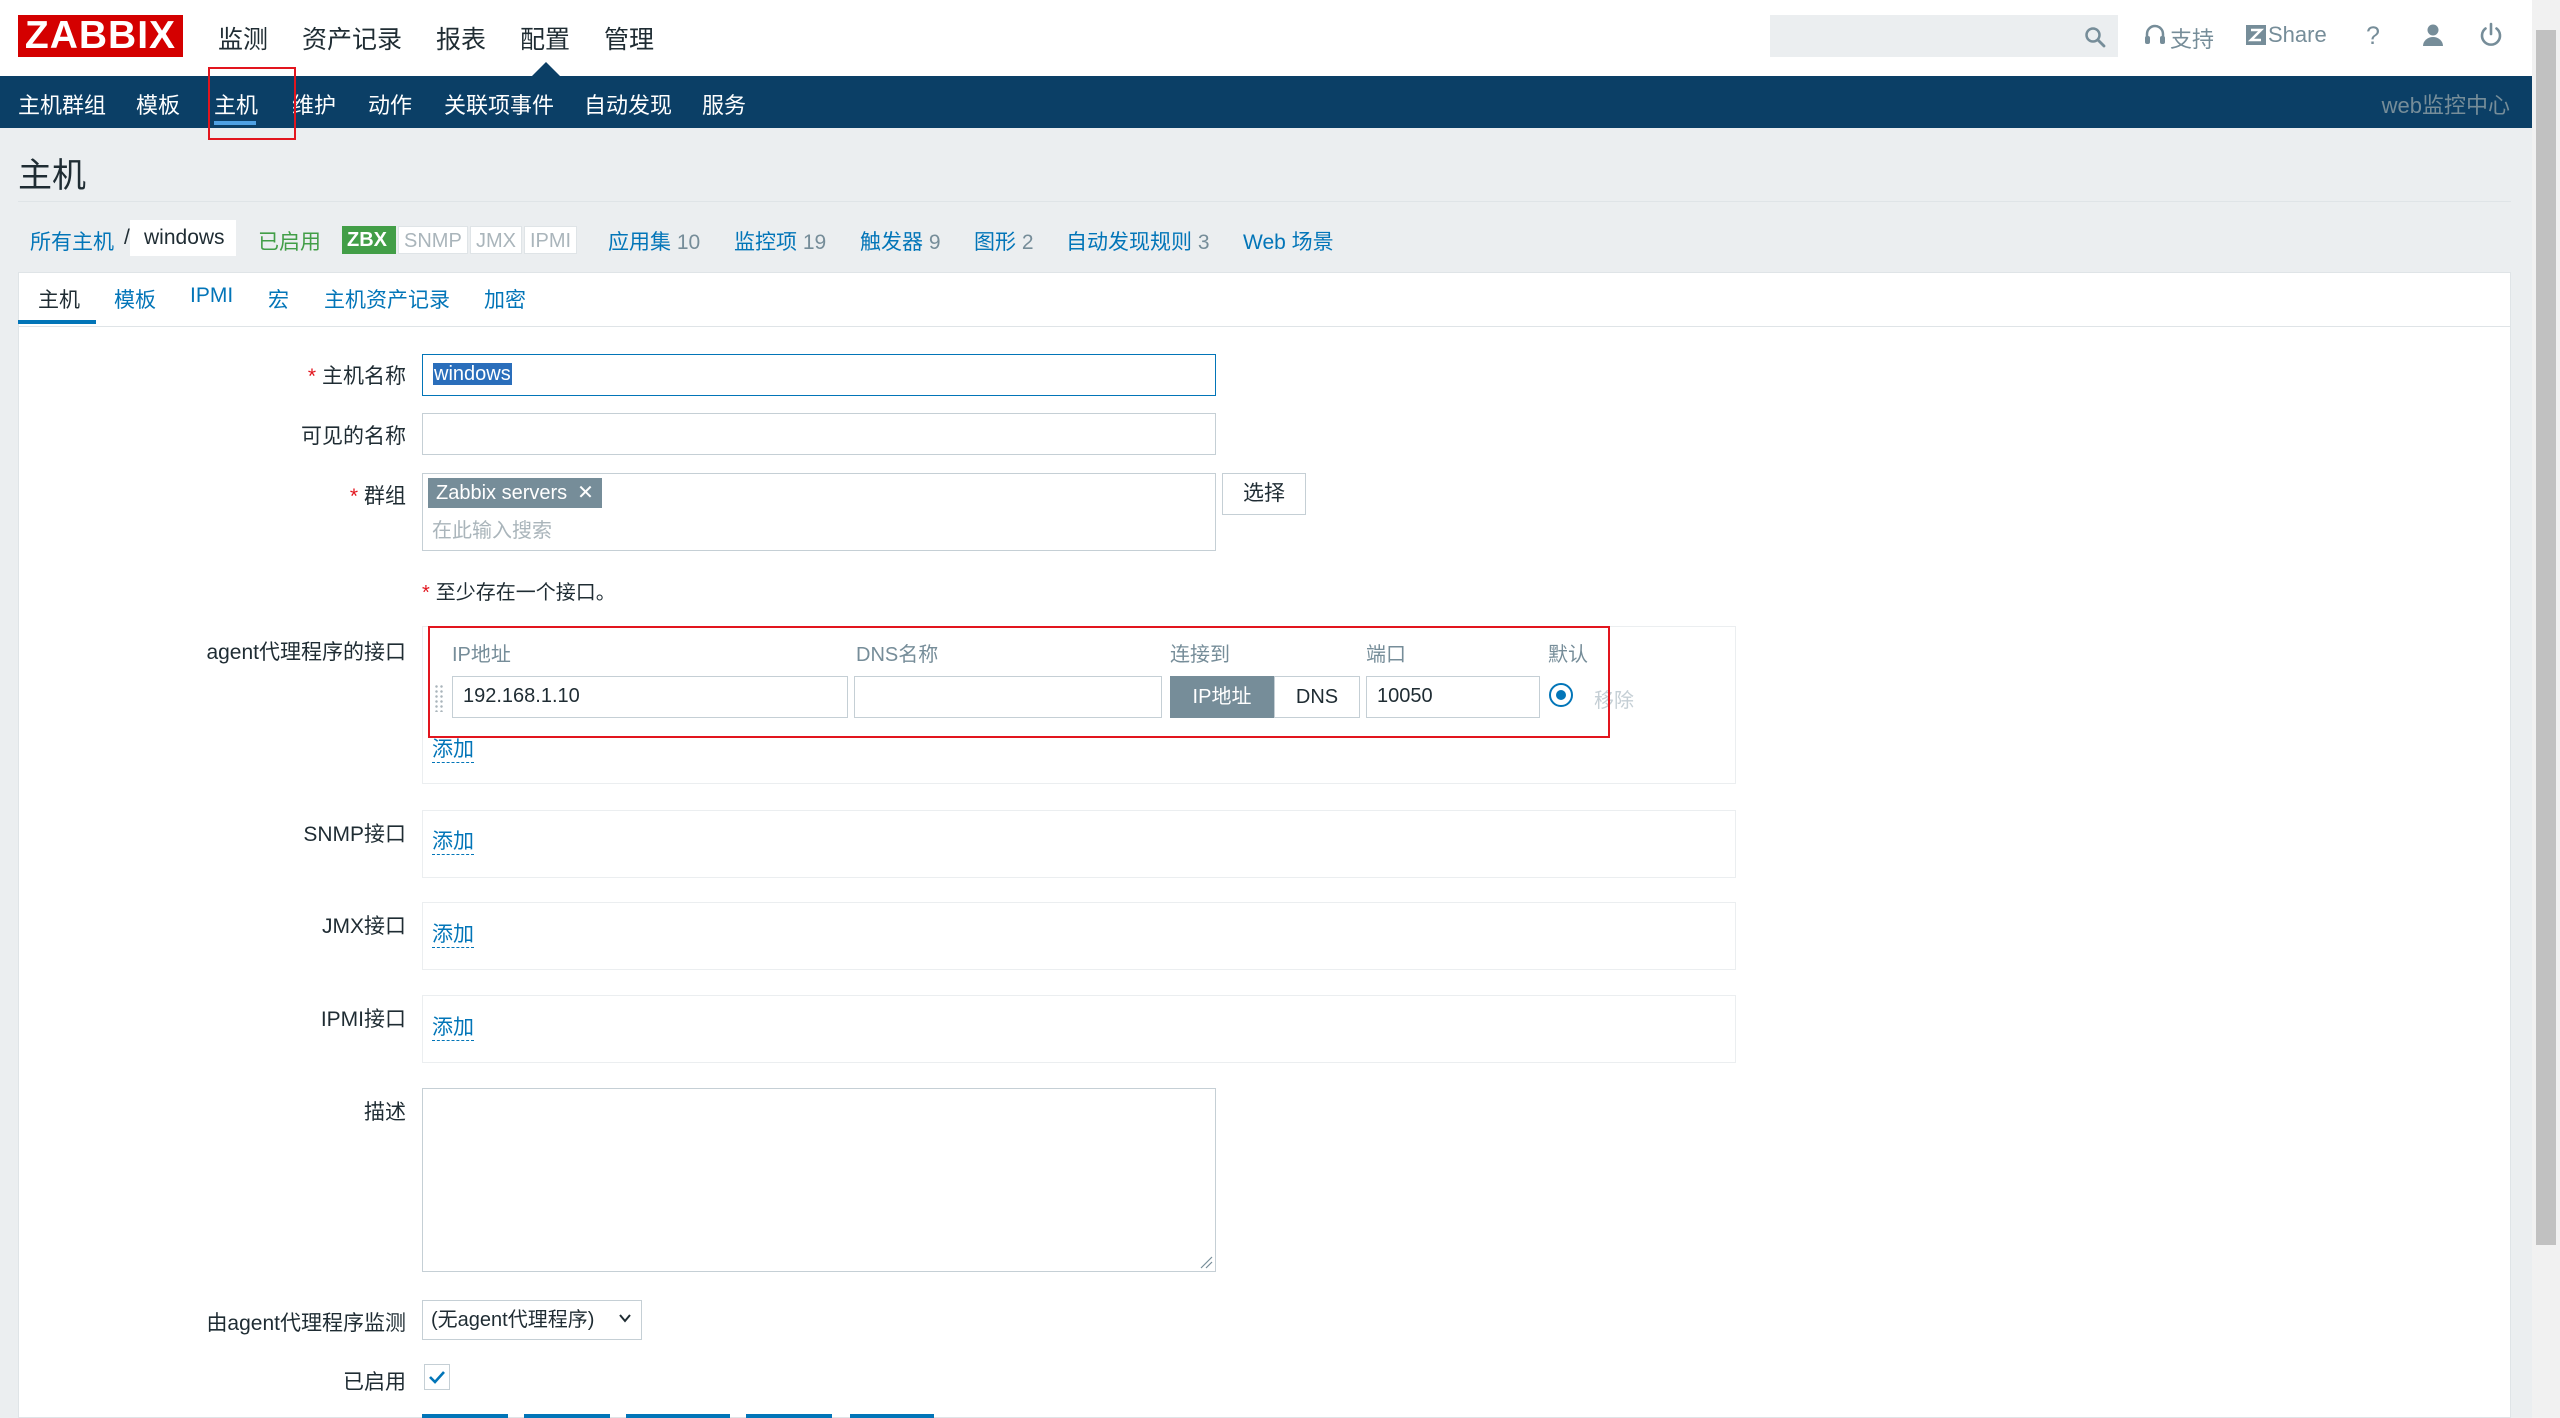 The height and width of the screenshot is (1418, 2560). I want to click on jmx-interface-block, so click(1079, 936).